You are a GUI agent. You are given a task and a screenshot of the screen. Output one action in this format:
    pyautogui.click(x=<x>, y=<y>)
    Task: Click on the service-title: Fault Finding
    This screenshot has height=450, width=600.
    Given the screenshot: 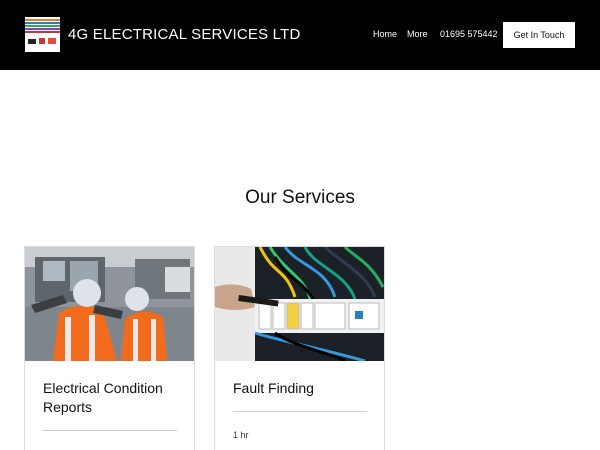 What is the action you would take?
    pyautogui.click(x=303, y=388)
    